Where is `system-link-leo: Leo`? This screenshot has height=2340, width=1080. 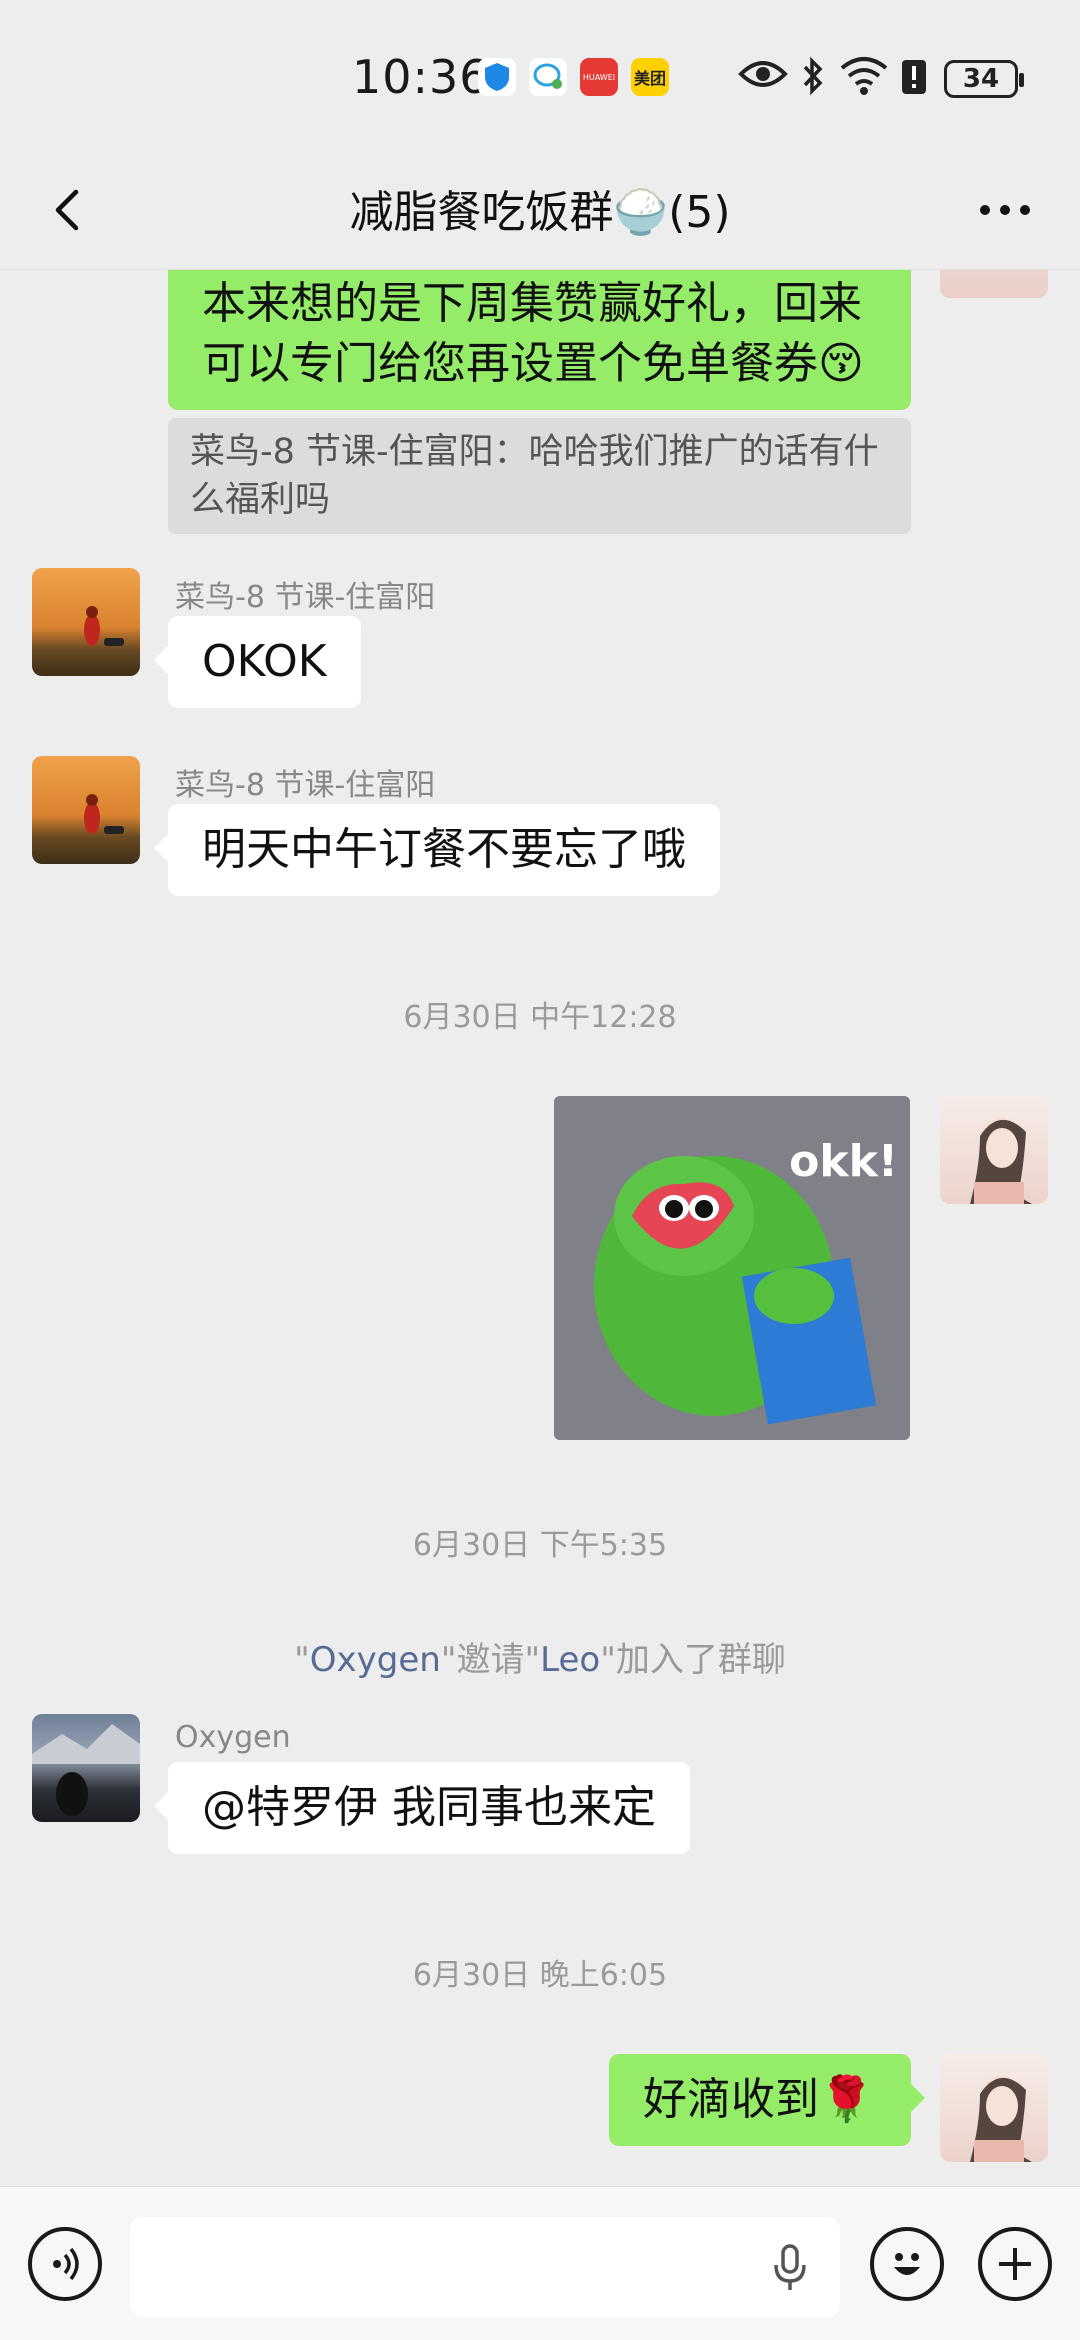
system-link-leo: Leo is located at coordinates (570, 1660).